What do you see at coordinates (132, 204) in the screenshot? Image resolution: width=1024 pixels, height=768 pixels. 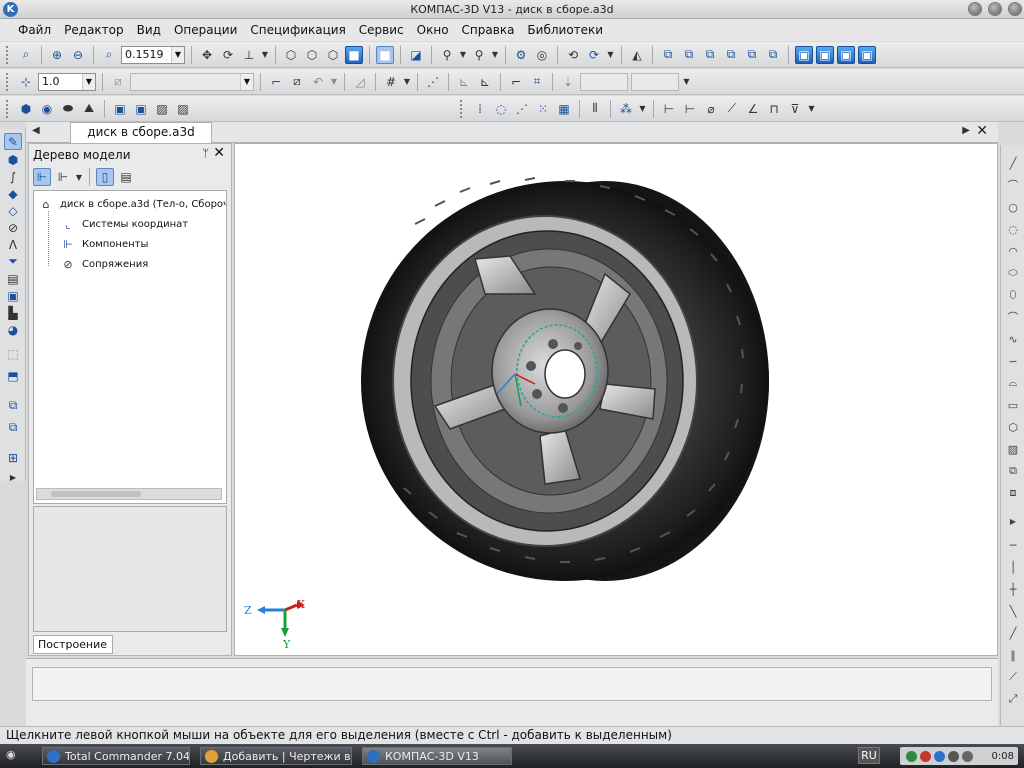 I see `tree-item-root: ⌂ диск в сборе.a3d (Тел-о, Сборочн` at bounding box center [132, 204].